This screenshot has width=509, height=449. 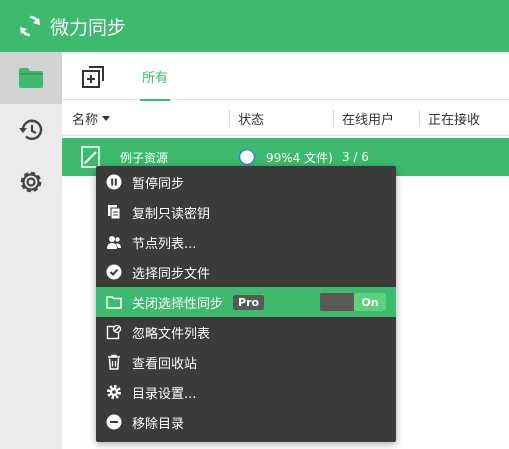 What do you see at coordinates (249, 302) in the screenshot?
I see `pro-badge: Pro` at bounding box center [249, 302].